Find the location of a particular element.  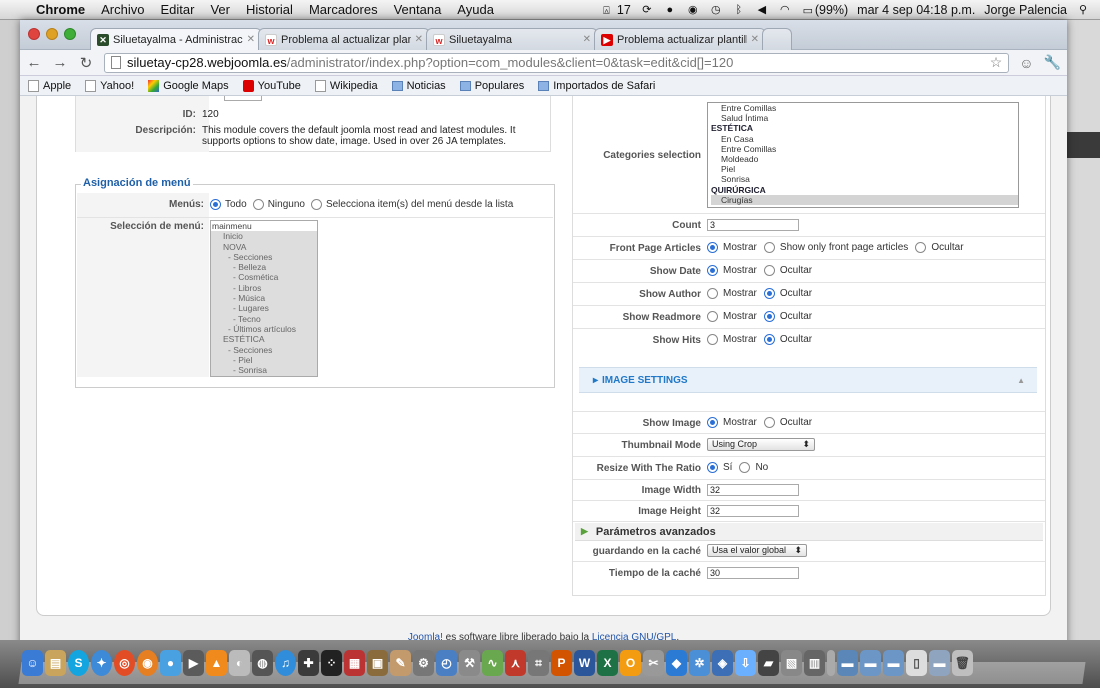

chrome-icon: ◎ is located at coordinates (124, 663).